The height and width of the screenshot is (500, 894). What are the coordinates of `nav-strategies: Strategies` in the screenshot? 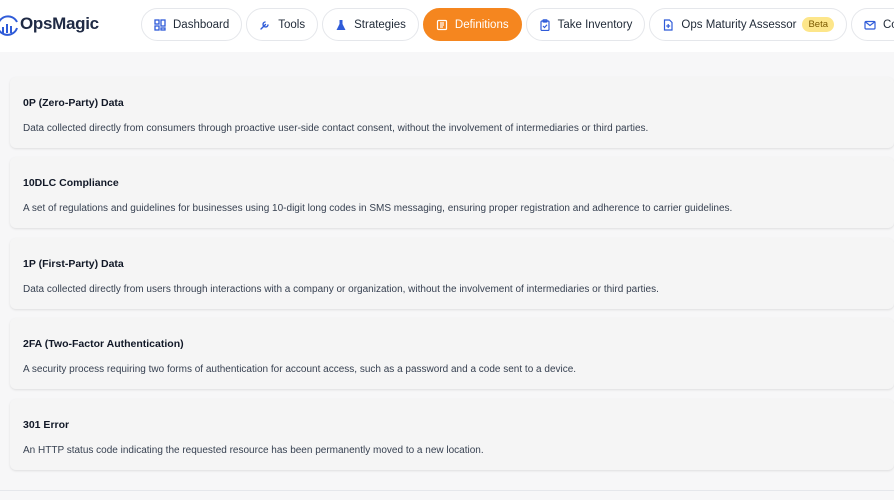 It's located at (370, 24).